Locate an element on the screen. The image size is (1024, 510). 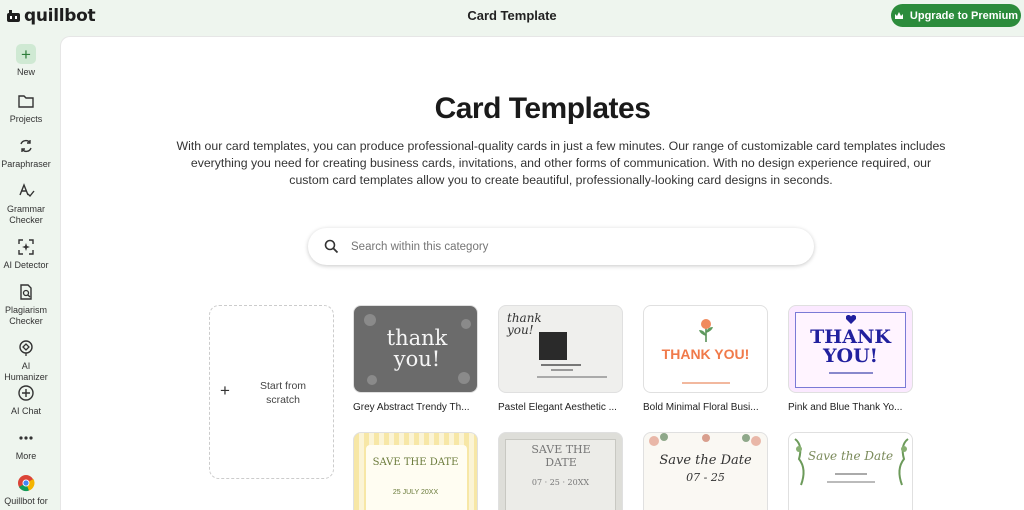
crown-icon is located at coordinates (898, 15).